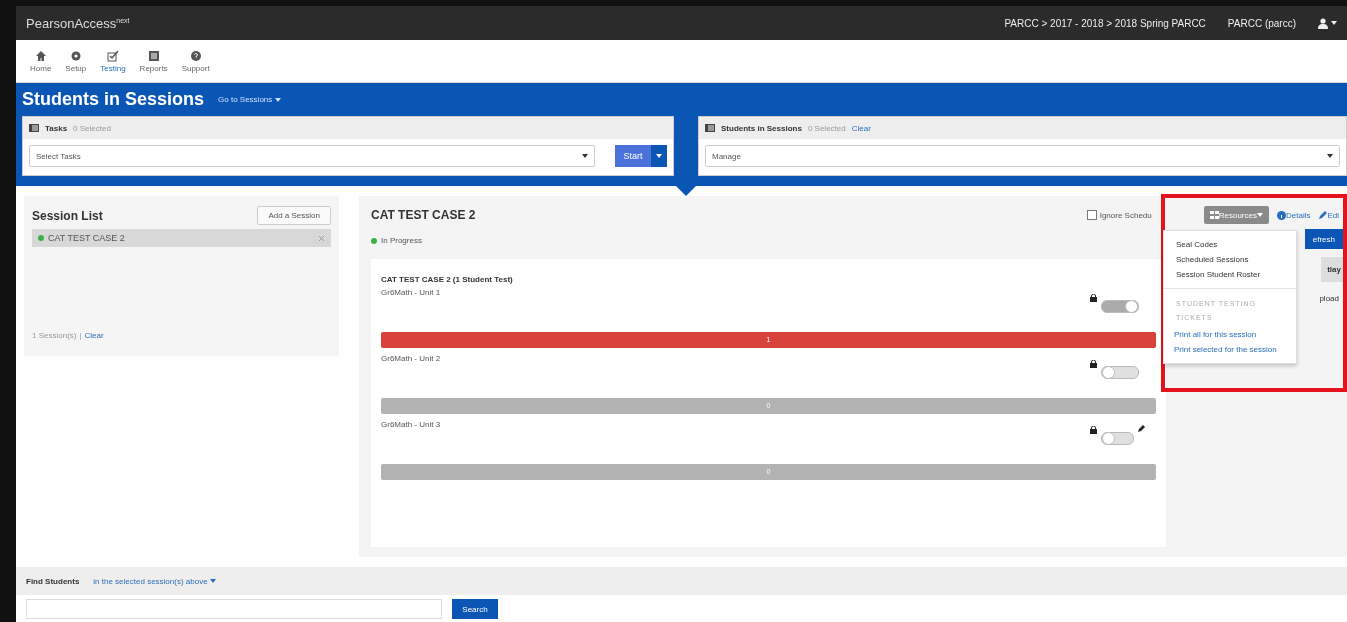 This screenshot has width=1347, height=622. I want to click on checkbox-label: Ignore Schedu, so click(1125, 215).